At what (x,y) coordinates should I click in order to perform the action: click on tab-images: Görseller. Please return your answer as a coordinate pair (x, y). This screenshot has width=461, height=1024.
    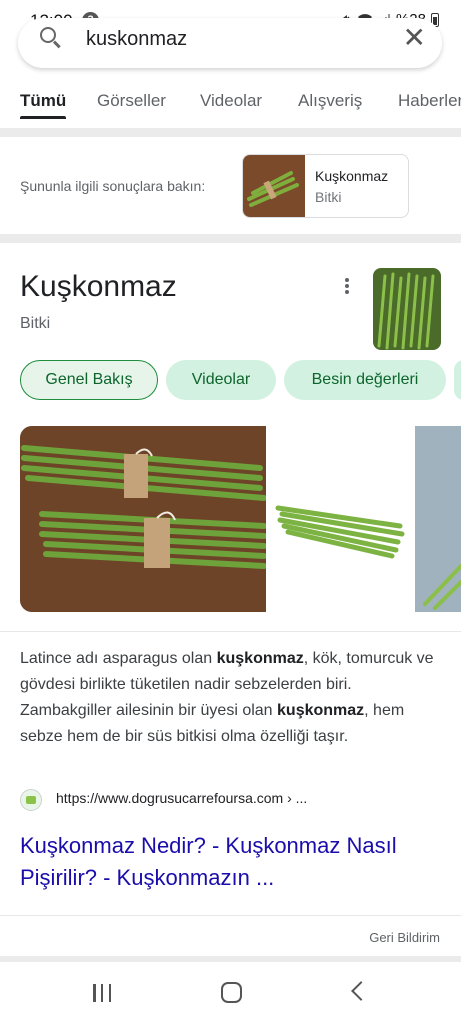
    Looking at the image, I should click on (131, 101).